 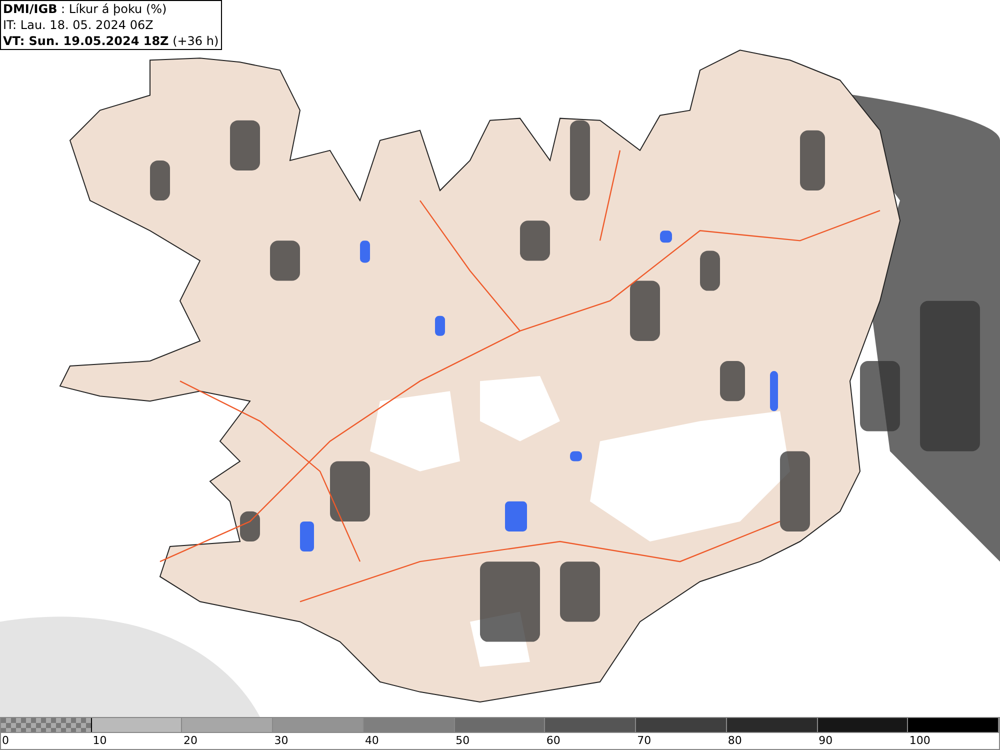 I want to click on scale-label: 80, so click(x=734, y=741).